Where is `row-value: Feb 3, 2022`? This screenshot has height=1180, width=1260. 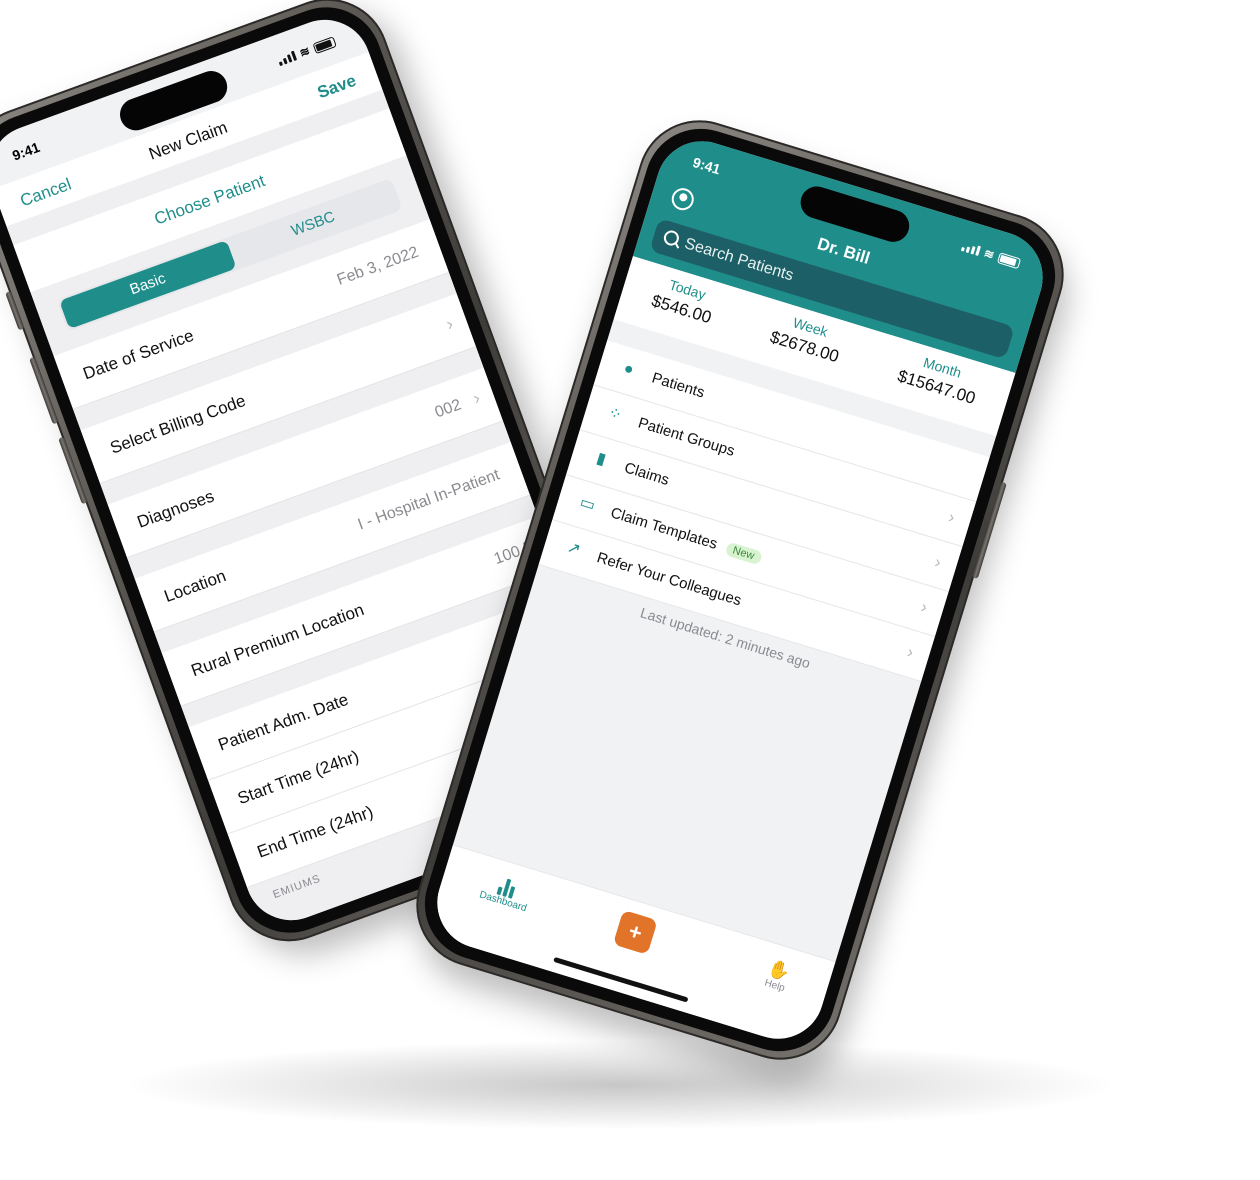 row-value: Feb 3, 2022 is located at coordinates (377, 266).